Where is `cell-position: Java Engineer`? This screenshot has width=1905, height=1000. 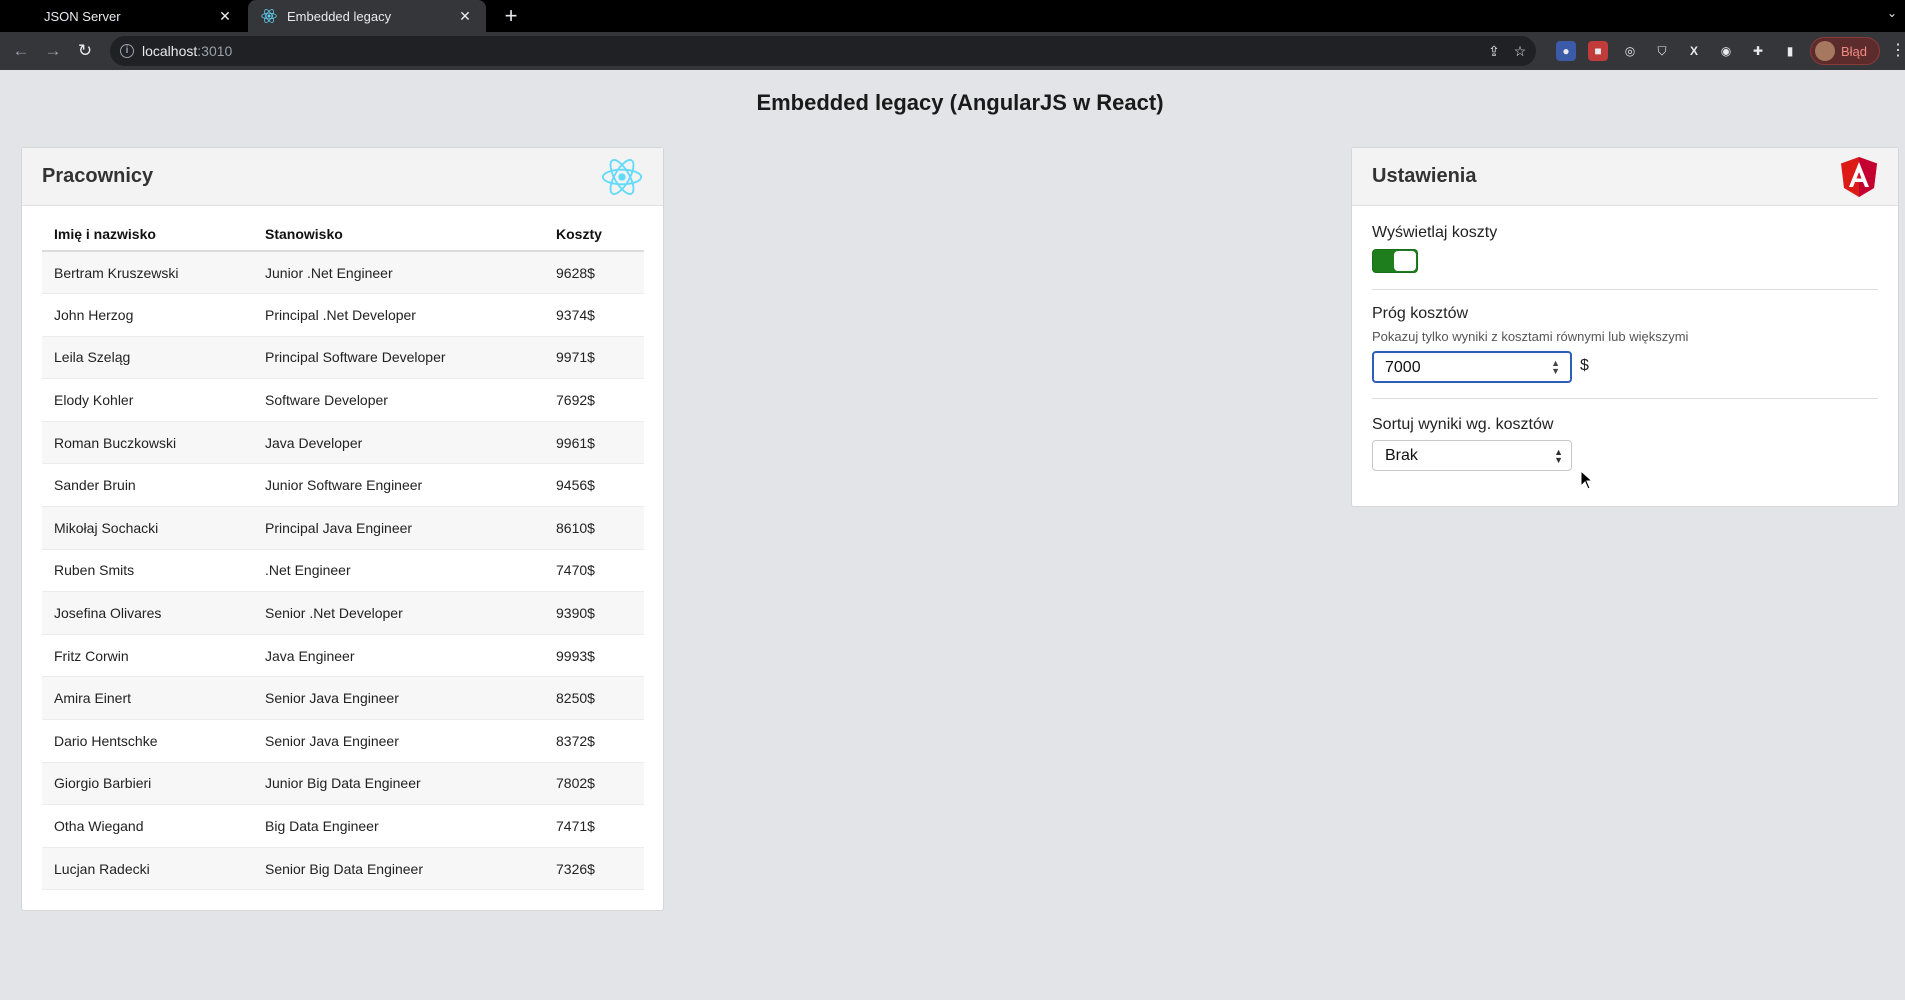
cell-position: Java Engineer is located at coordinates (398, 656).